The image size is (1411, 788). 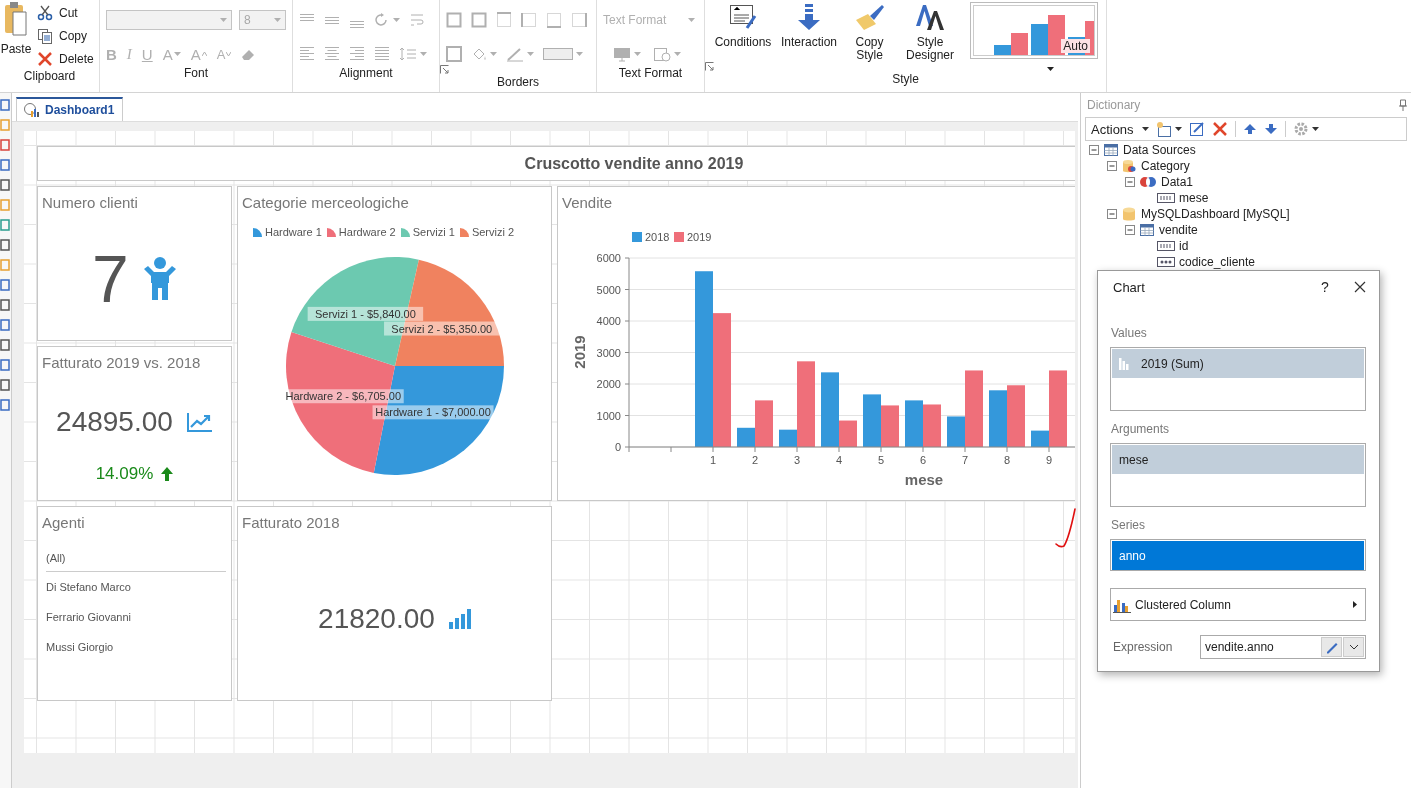 I want to click on field-list: 2019 (Sum), so click(x=1238, y=379).